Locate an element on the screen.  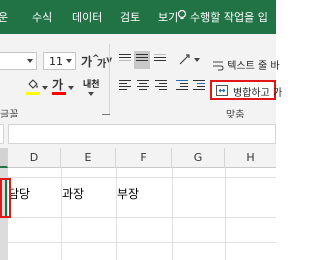
phonetic-glyph: 내천 is located at coordinates (91, 85).